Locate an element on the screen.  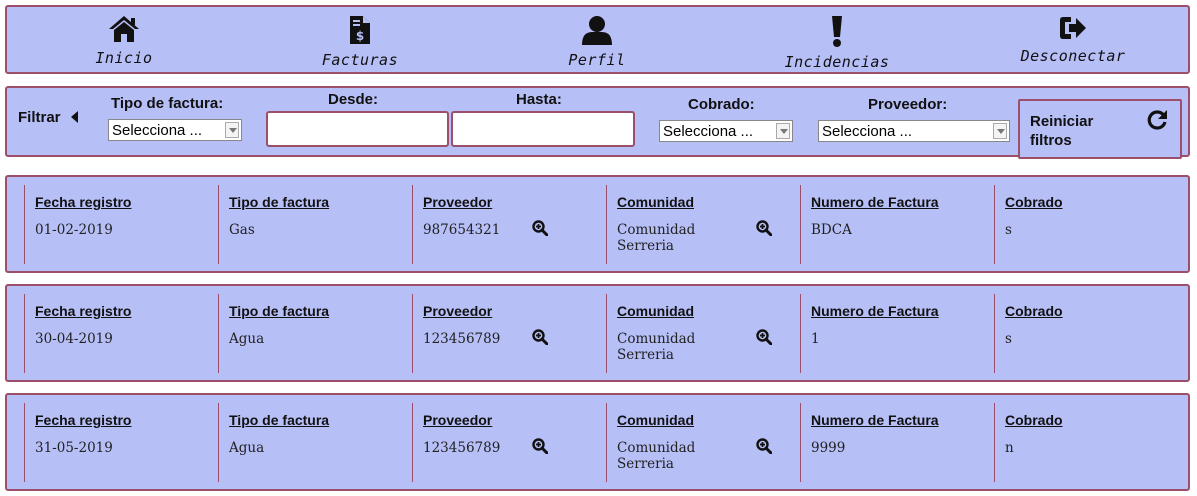
nav-perfil: Perfil is located at coordinates (597, 40).